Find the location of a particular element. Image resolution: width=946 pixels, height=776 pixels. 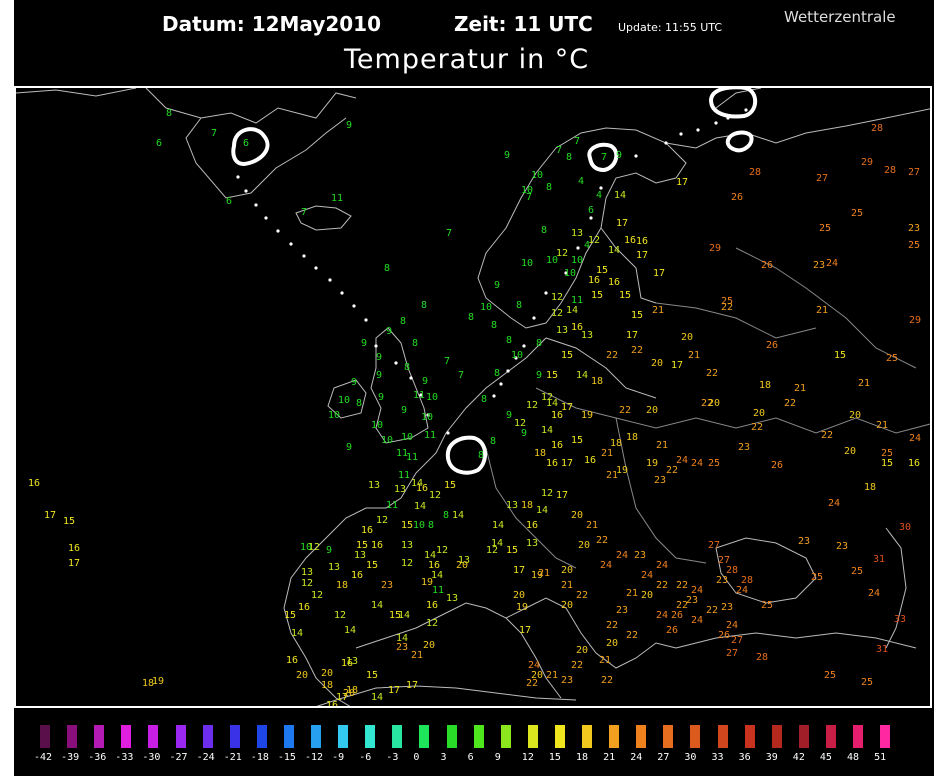

station-temp-296: 22 is located at coordinates (727, 307).